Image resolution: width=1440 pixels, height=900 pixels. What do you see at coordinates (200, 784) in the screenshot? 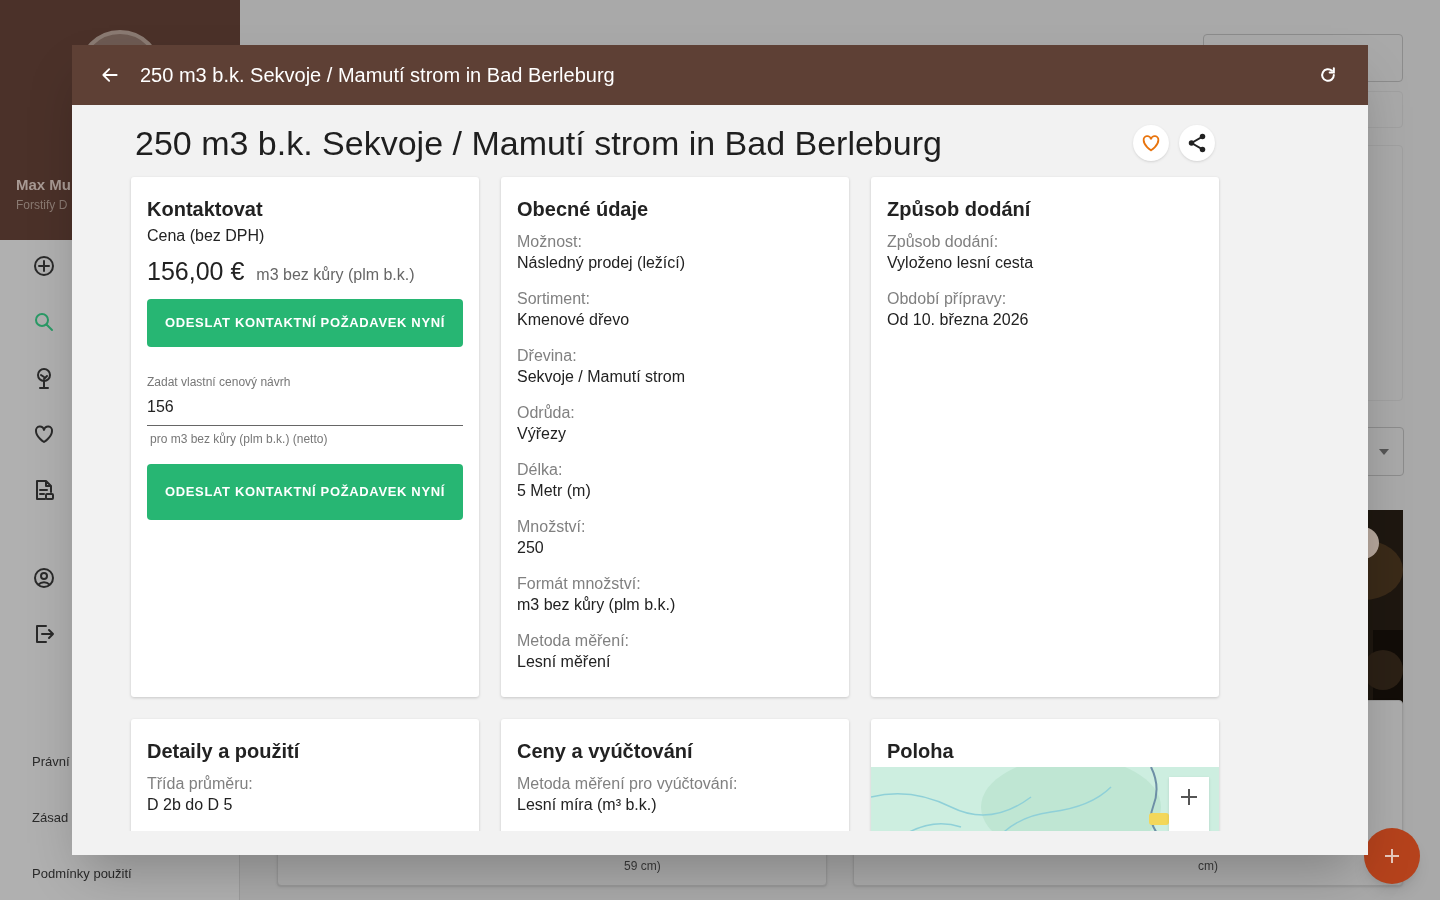
I see `field-label: Třída průměru:` at bounding box center [200, 784].